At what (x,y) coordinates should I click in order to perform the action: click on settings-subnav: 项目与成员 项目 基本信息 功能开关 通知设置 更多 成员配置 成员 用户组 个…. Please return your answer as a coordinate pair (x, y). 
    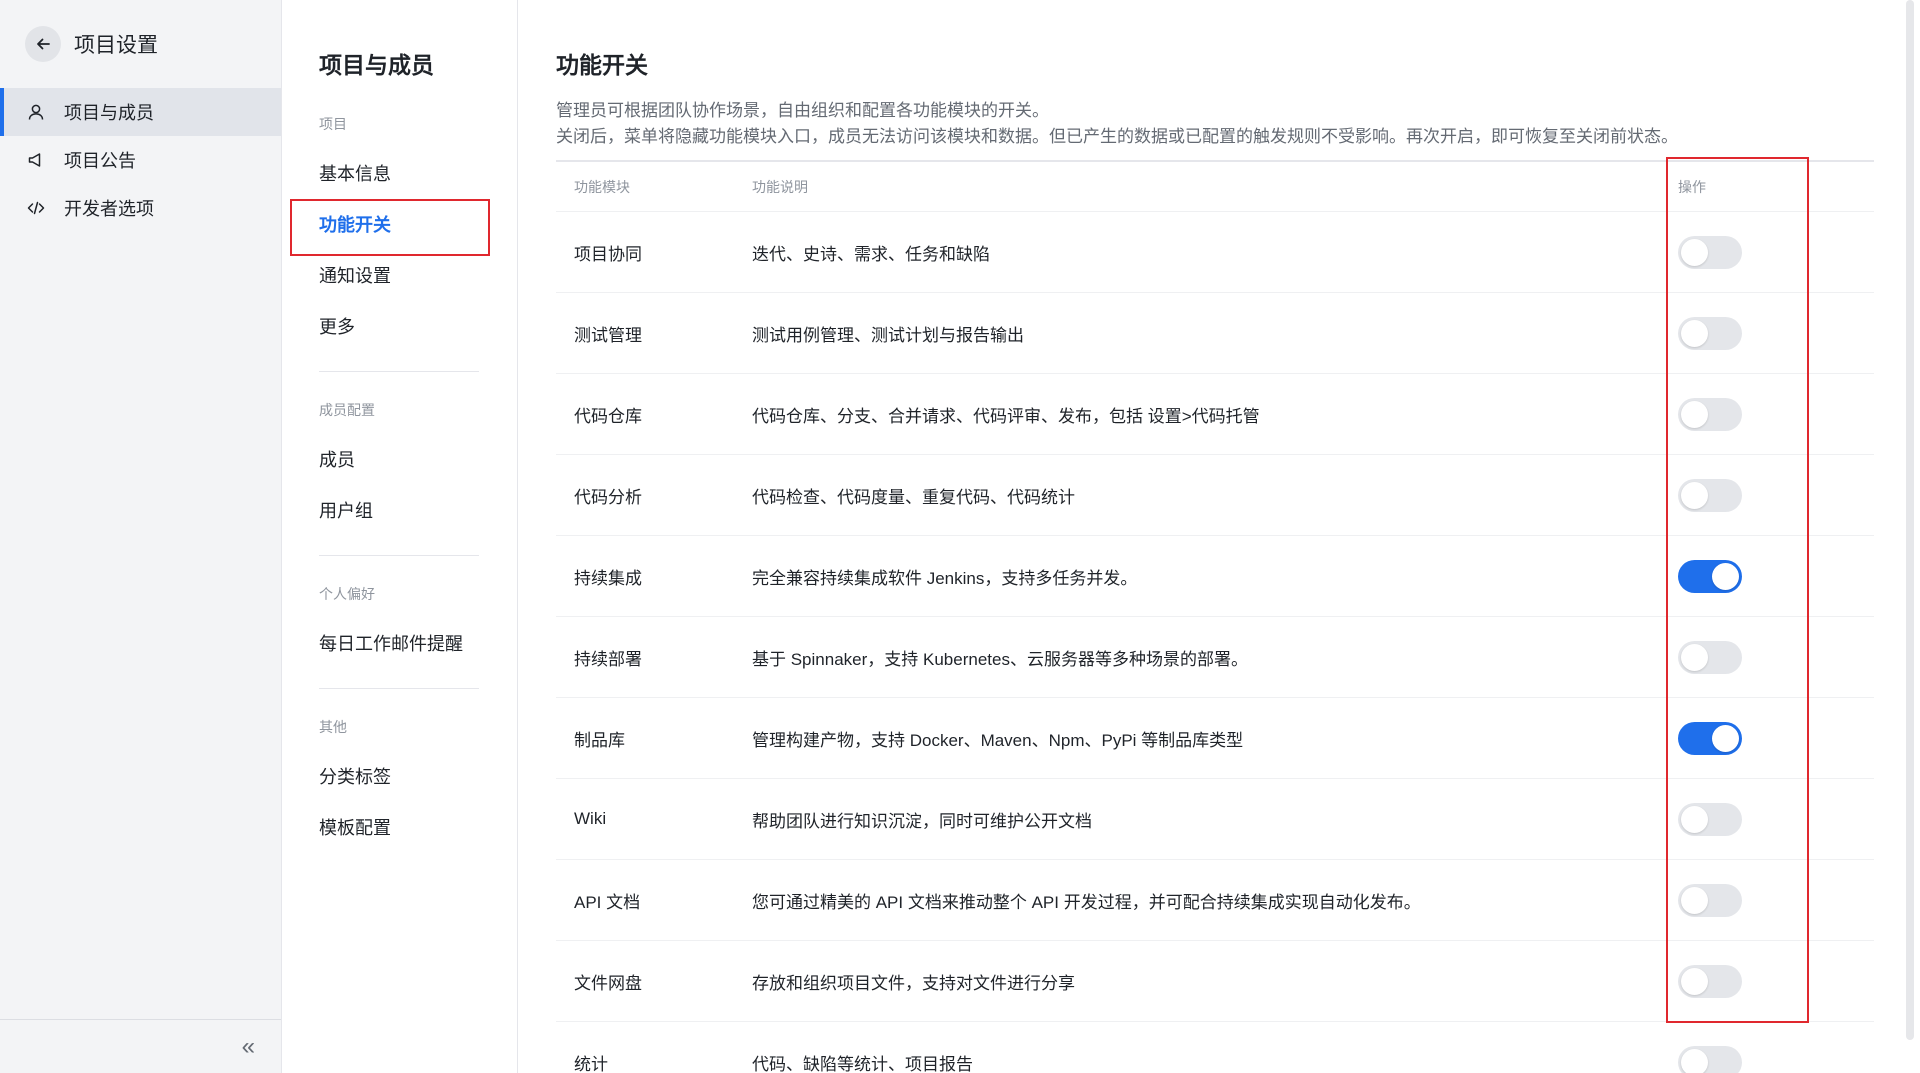
    Looking at the image, I should click on (400, 536).